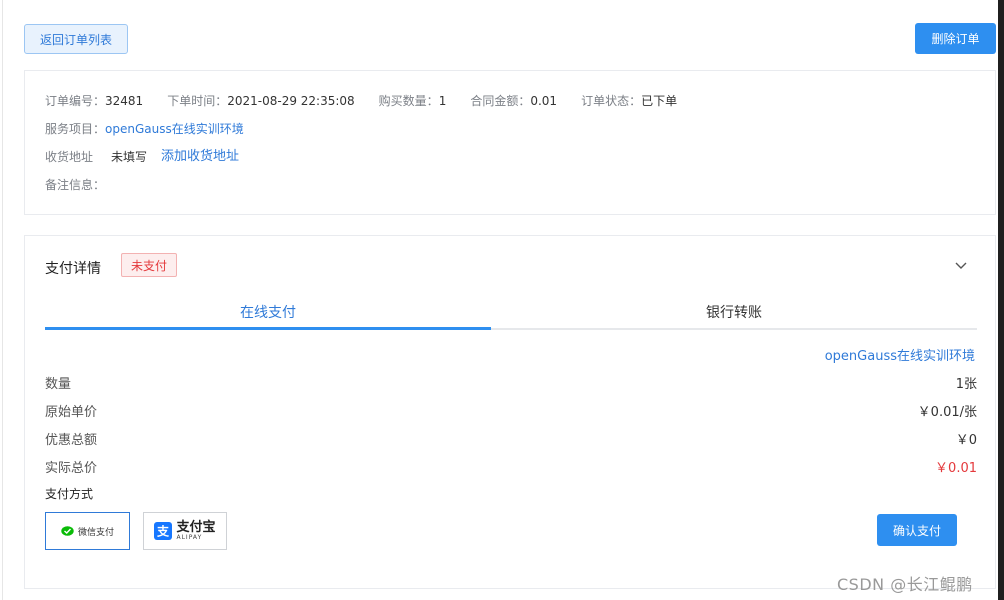  Describe the element at coordinates (966, 384) in the screenshot. I see `item-value: 1张` at that location.